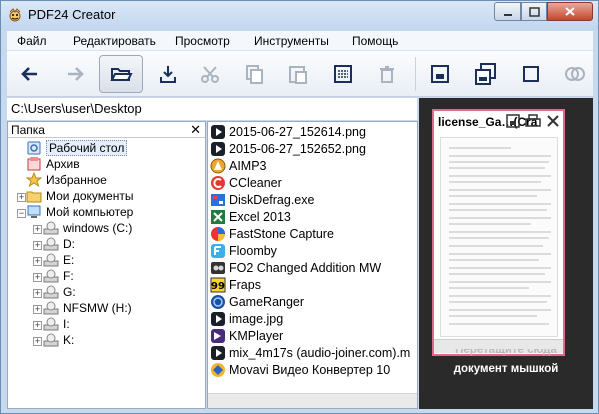 This screenshot has width=599, height=414. What do you see at coordinates (59, 292) in the screenshot?
I see `tree-item-drive-g: G:` at bounding box center [59, 292].